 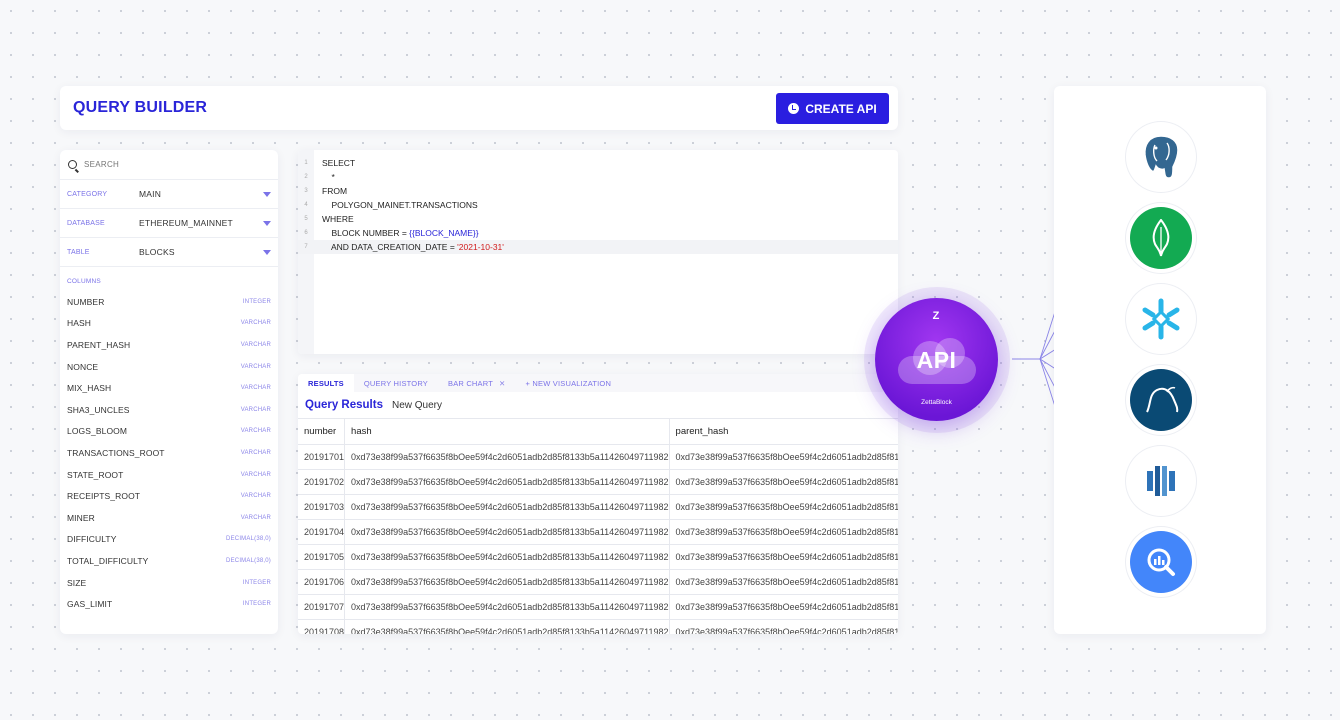 What do you see at coordinates (1161, 157) in the screenshot?
I see `postgresql-node` at bounding box center [1161, 157].